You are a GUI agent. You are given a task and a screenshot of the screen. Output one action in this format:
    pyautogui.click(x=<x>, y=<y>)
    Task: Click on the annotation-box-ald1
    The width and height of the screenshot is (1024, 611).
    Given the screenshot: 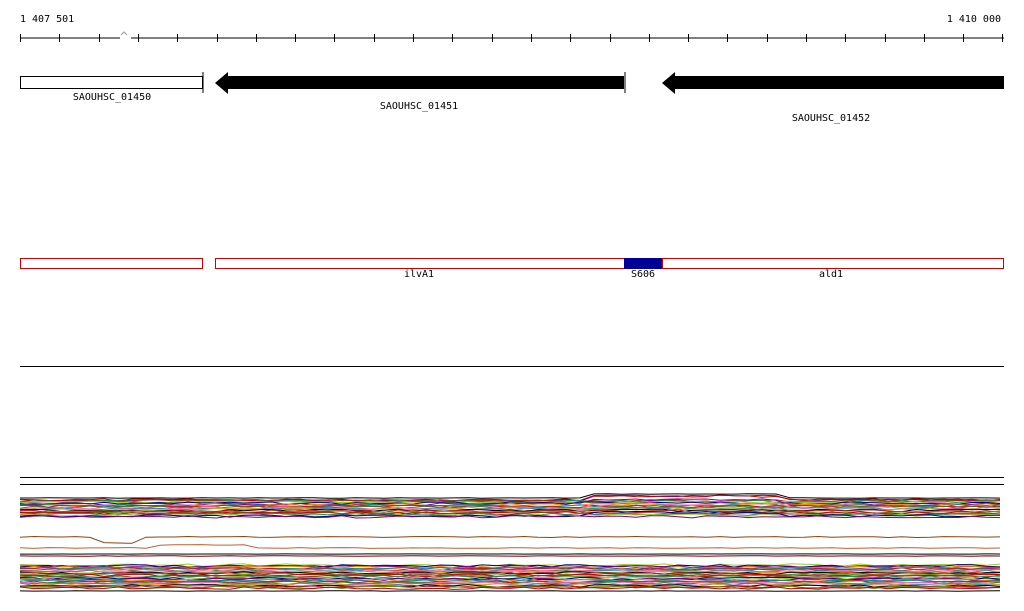 What is the action you would take?
    pyautogui.click(x=833, y=263)
    